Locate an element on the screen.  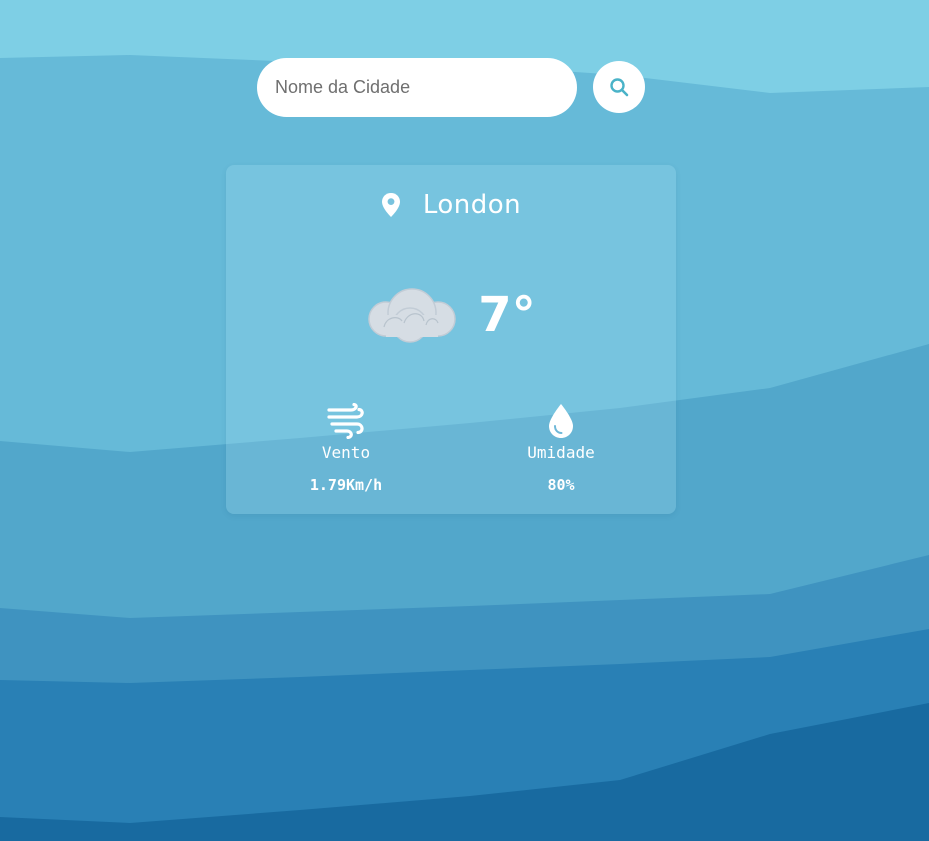
city-name: London is located at coordinates (472, 205).